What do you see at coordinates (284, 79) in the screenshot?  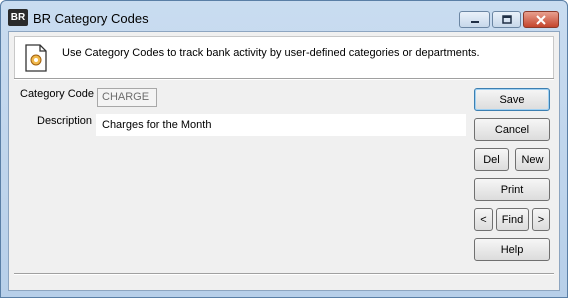 I see `header-separator` at bounding box center [284, 79].